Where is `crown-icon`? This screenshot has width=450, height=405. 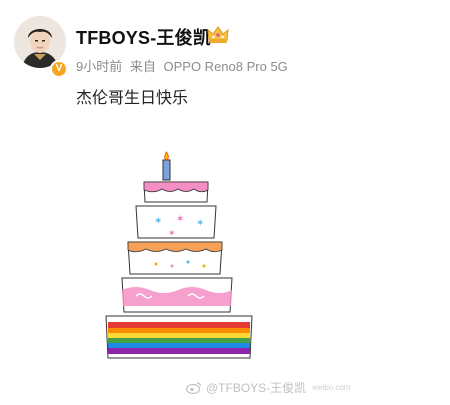 crown-icon is located at coordinates (218, 34).